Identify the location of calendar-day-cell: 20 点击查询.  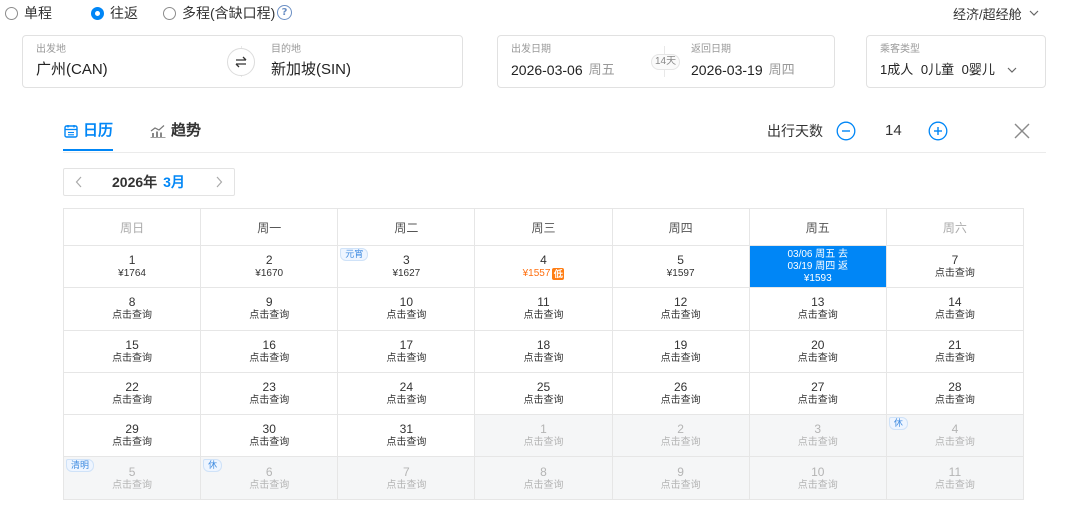
(818, 351).